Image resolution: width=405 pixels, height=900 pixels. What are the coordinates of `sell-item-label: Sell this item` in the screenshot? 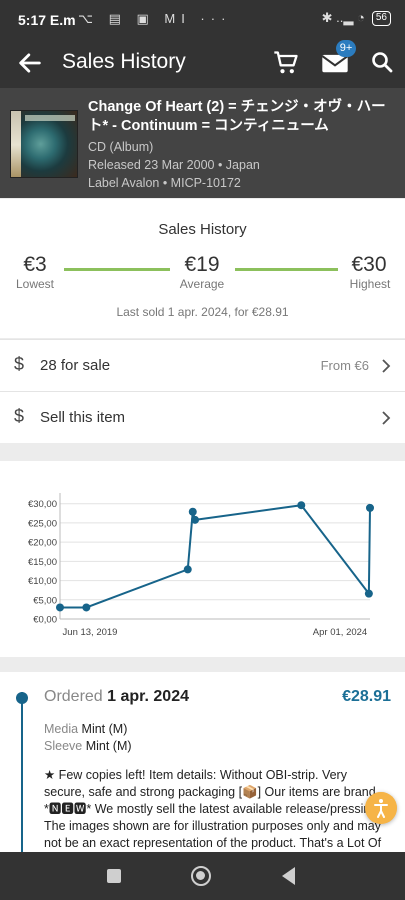 It's located at (83, 417).